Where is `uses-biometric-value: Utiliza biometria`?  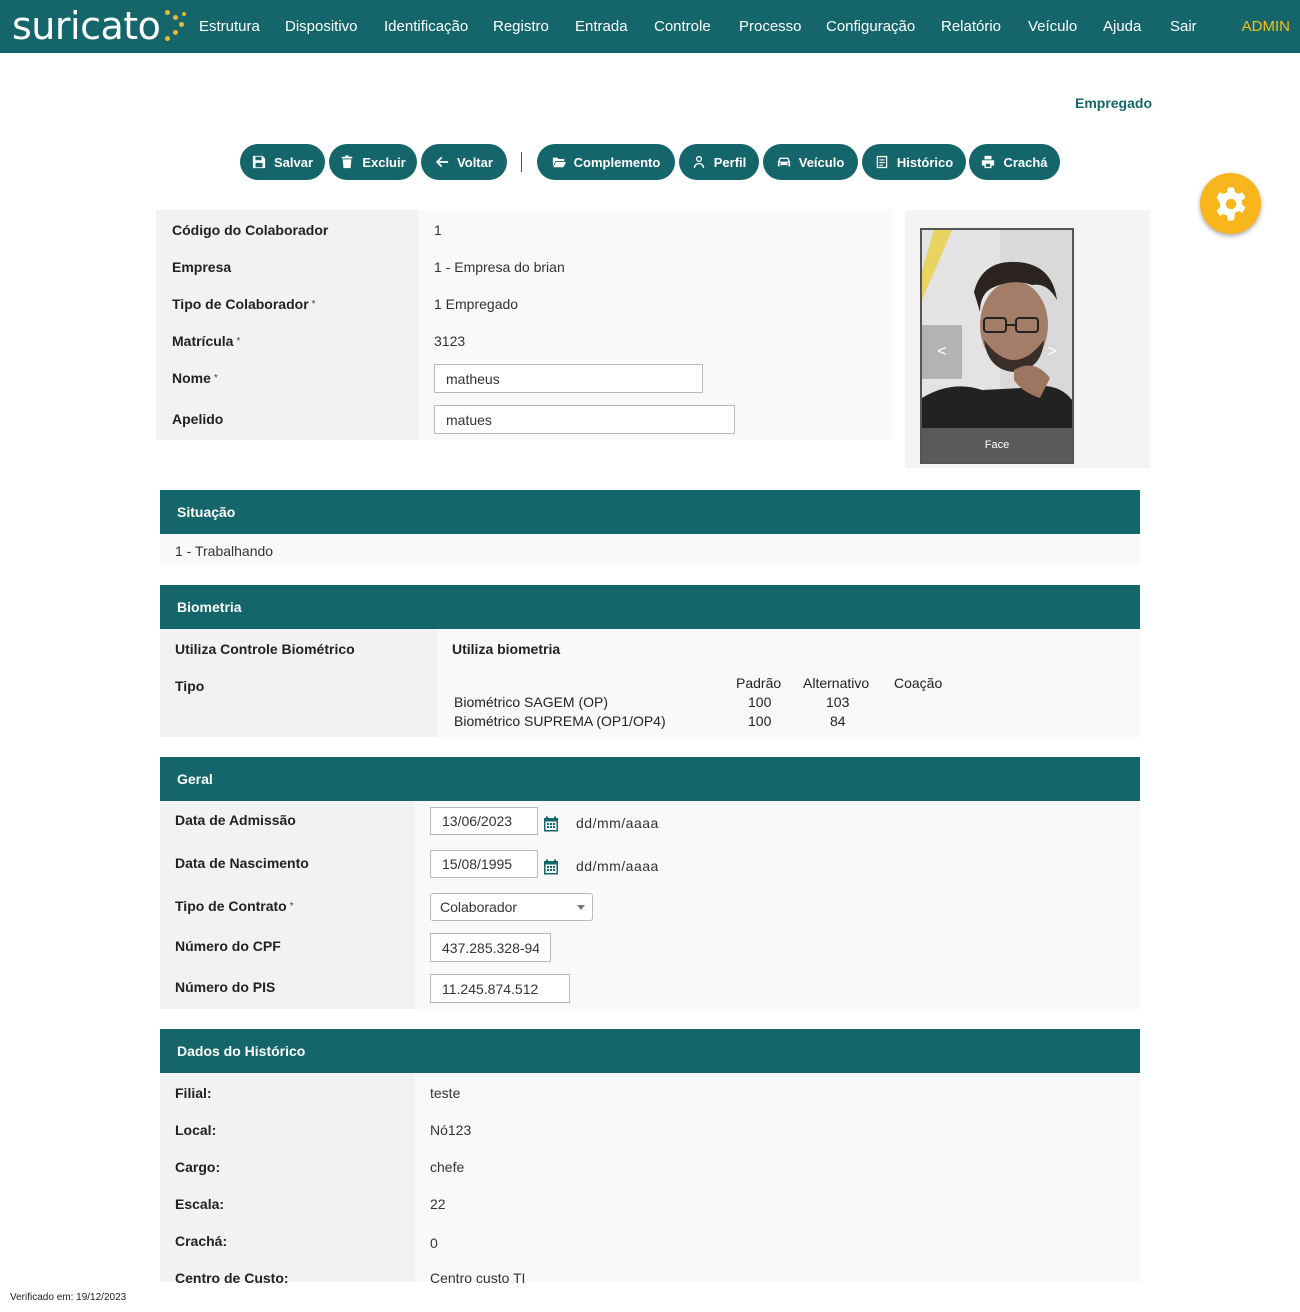
uses-biometric-value: Utiliza biometria is located at coordinates (506, 649).